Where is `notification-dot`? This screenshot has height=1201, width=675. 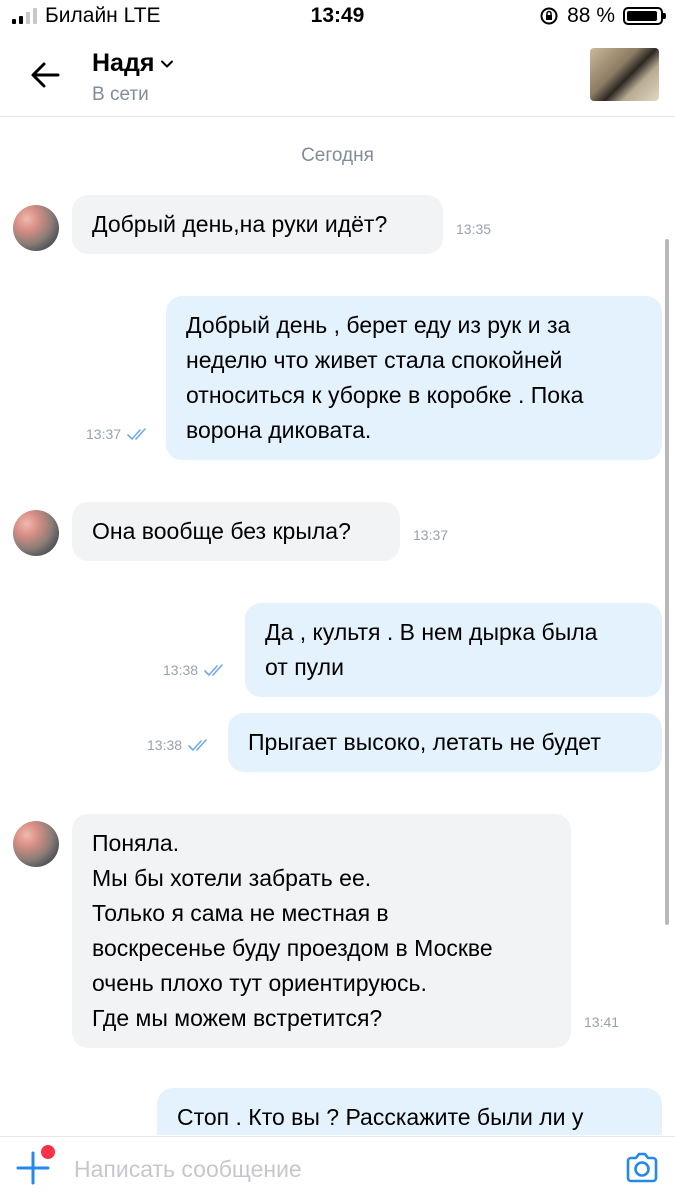
notification-dot is located at coordinates (48, 1152).